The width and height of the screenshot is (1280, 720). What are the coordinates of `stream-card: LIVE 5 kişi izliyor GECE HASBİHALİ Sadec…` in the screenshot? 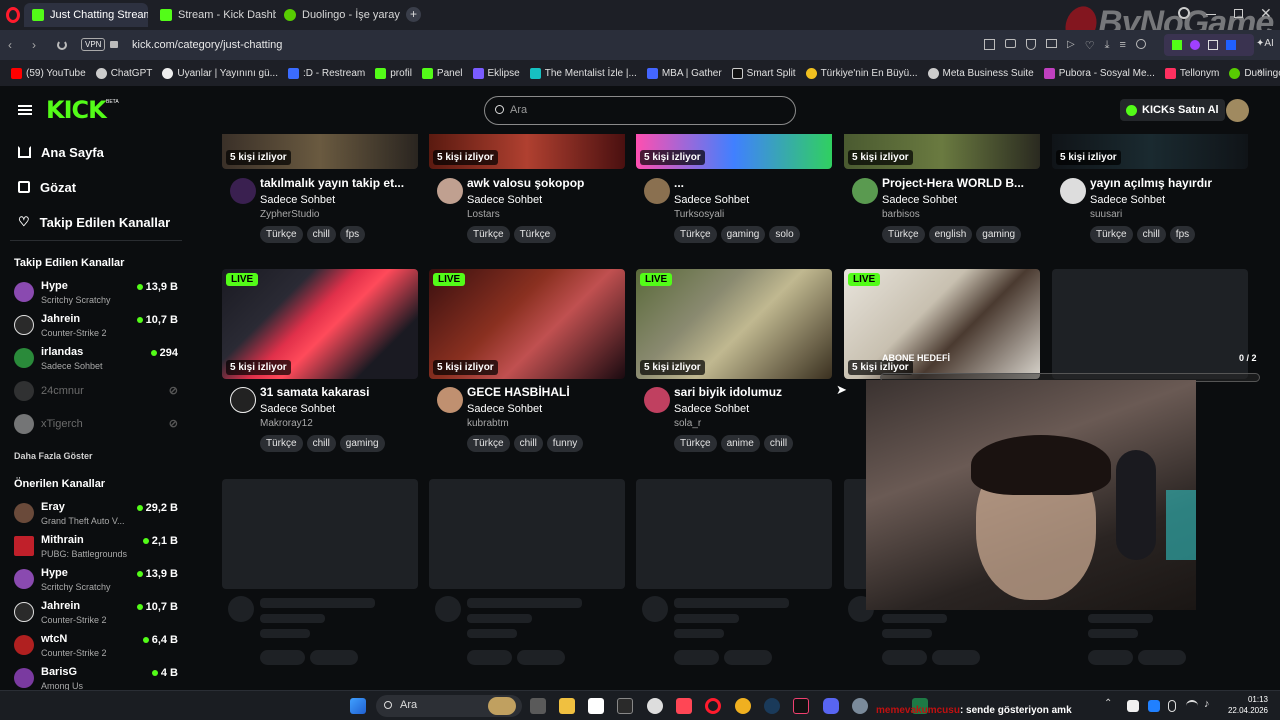 It's located at (527, 364).